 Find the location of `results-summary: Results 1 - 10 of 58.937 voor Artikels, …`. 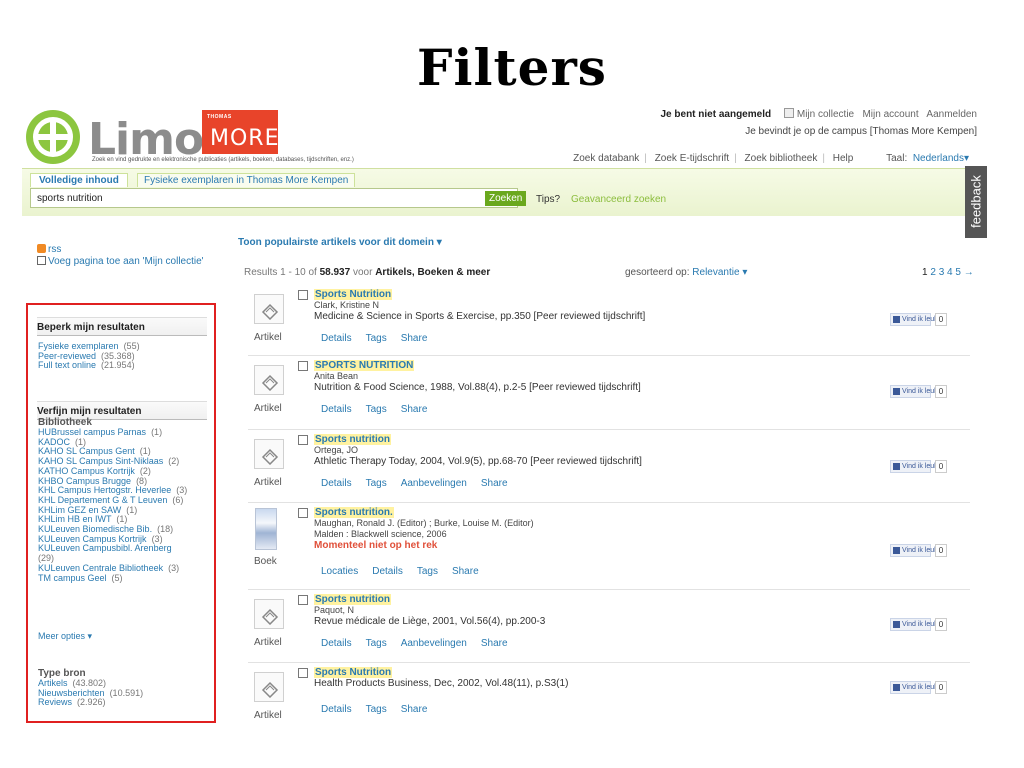

results-summary: Results 1 - 10 of 58.937 voor Artikels, … is located at coordinates (367, 272).